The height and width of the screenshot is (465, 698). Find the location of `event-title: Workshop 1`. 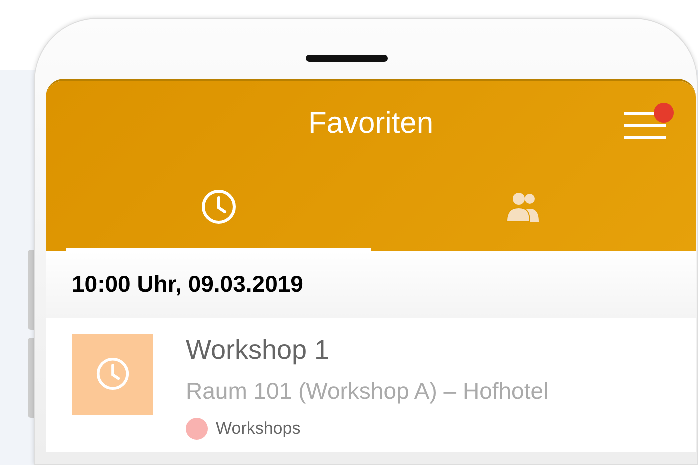

event-title: Workshop 1 is located at coordinates (258, 350).